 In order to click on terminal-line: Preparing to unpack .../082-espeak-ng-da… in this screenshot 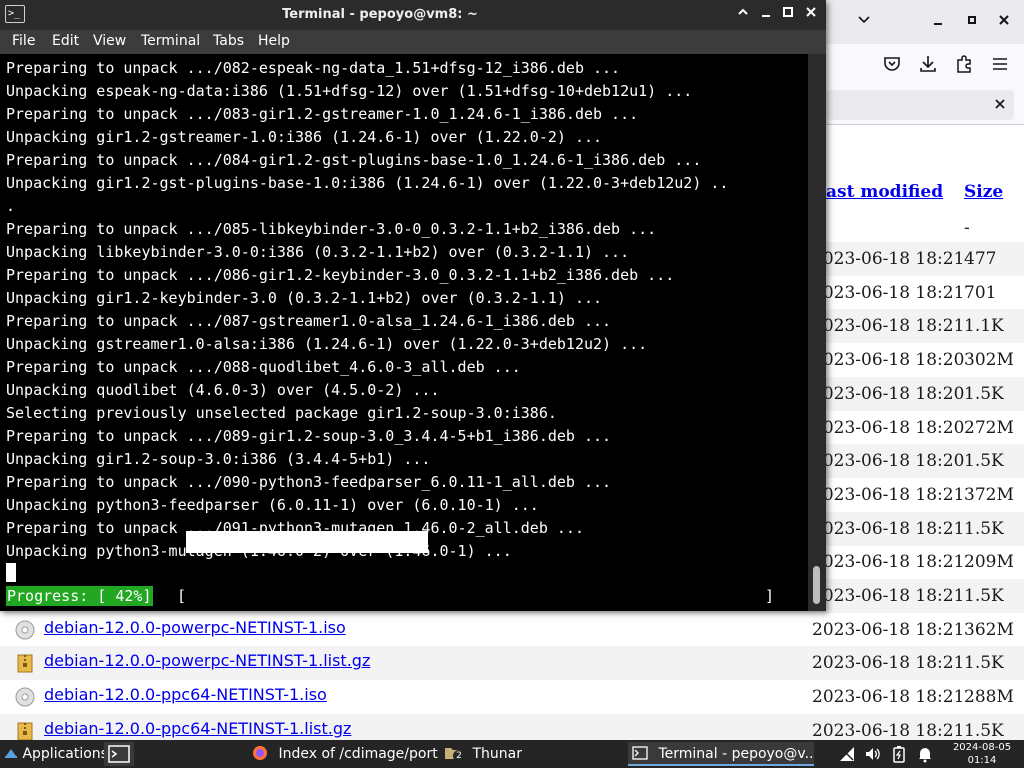, I will do `click(313, 68)`.